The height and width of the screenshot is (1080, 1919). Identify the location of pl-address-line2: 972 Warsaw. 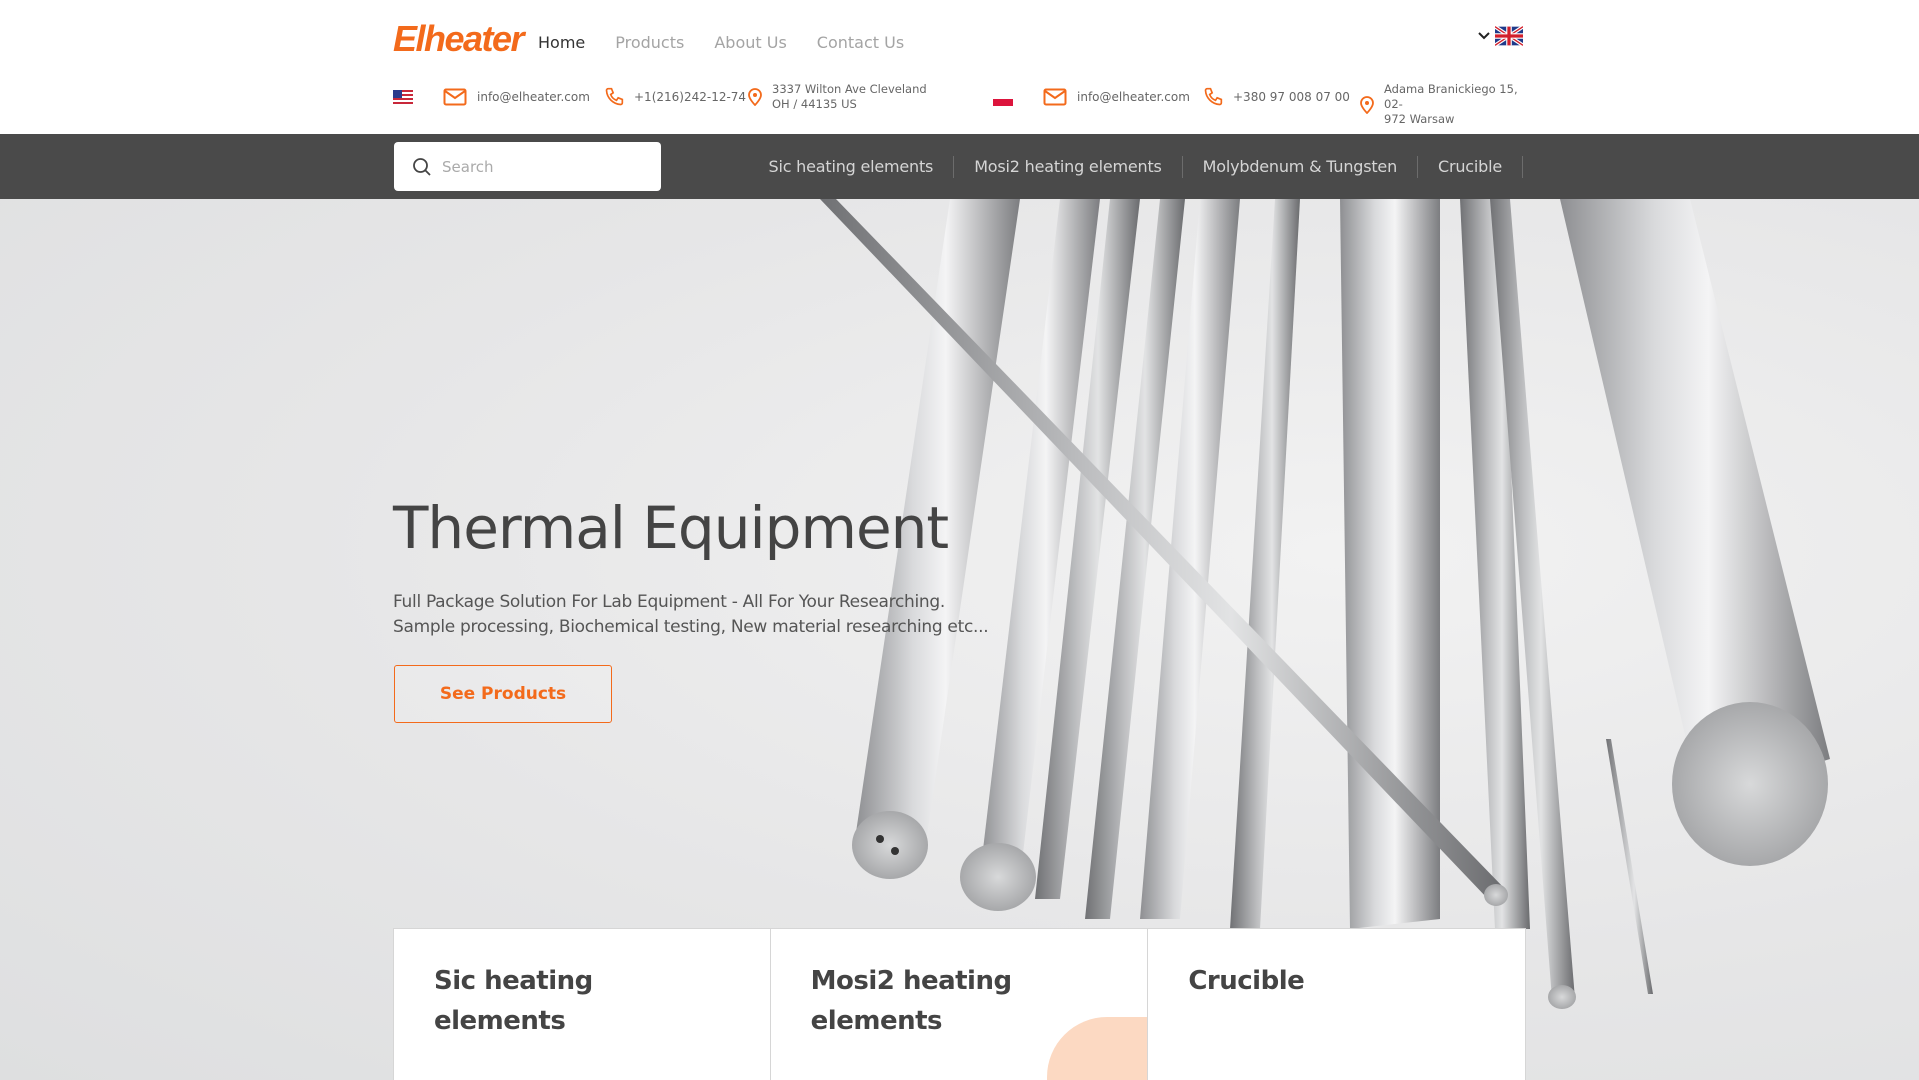
(1419, 119).